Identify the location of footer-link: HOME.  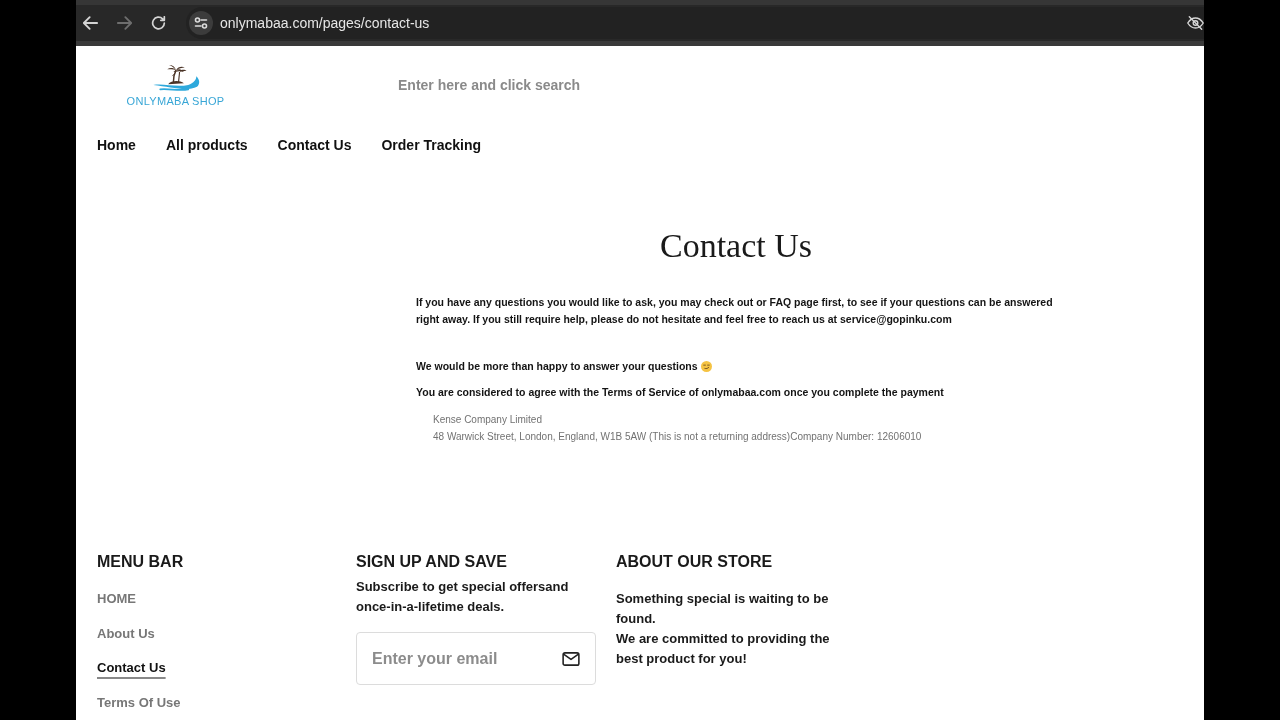
(116, 599).